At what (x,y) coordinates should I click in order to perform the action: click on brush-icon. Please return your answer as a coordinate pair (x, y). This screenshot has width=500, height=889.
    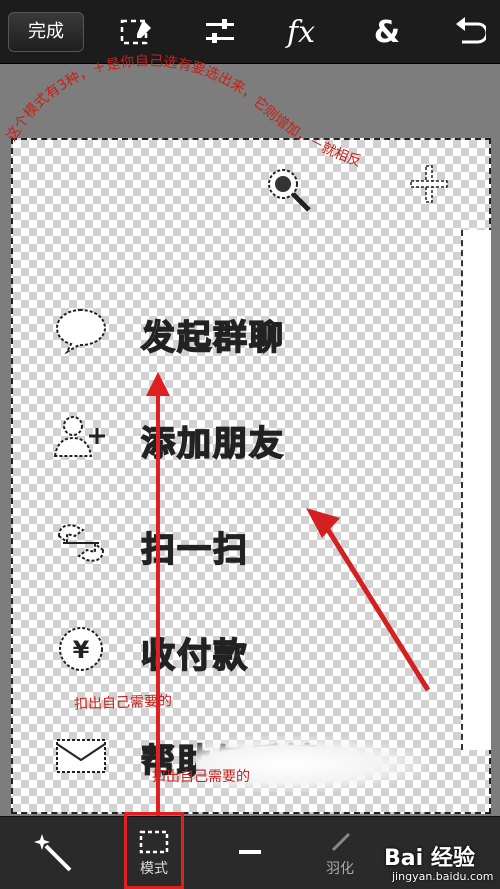
    Looking at the image, I should click on (341, 841).